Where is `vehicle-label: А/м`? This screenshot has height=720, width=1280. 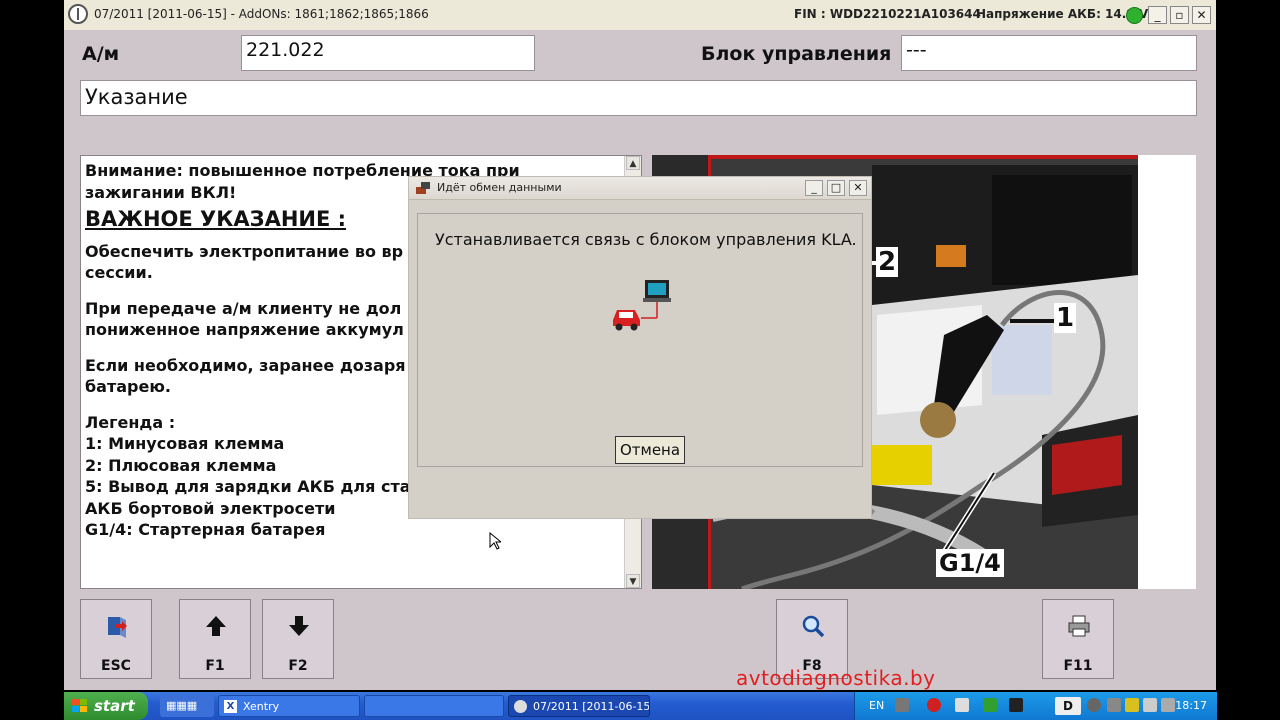 vehicle-label: А/м is located at coordinates (101, 54).